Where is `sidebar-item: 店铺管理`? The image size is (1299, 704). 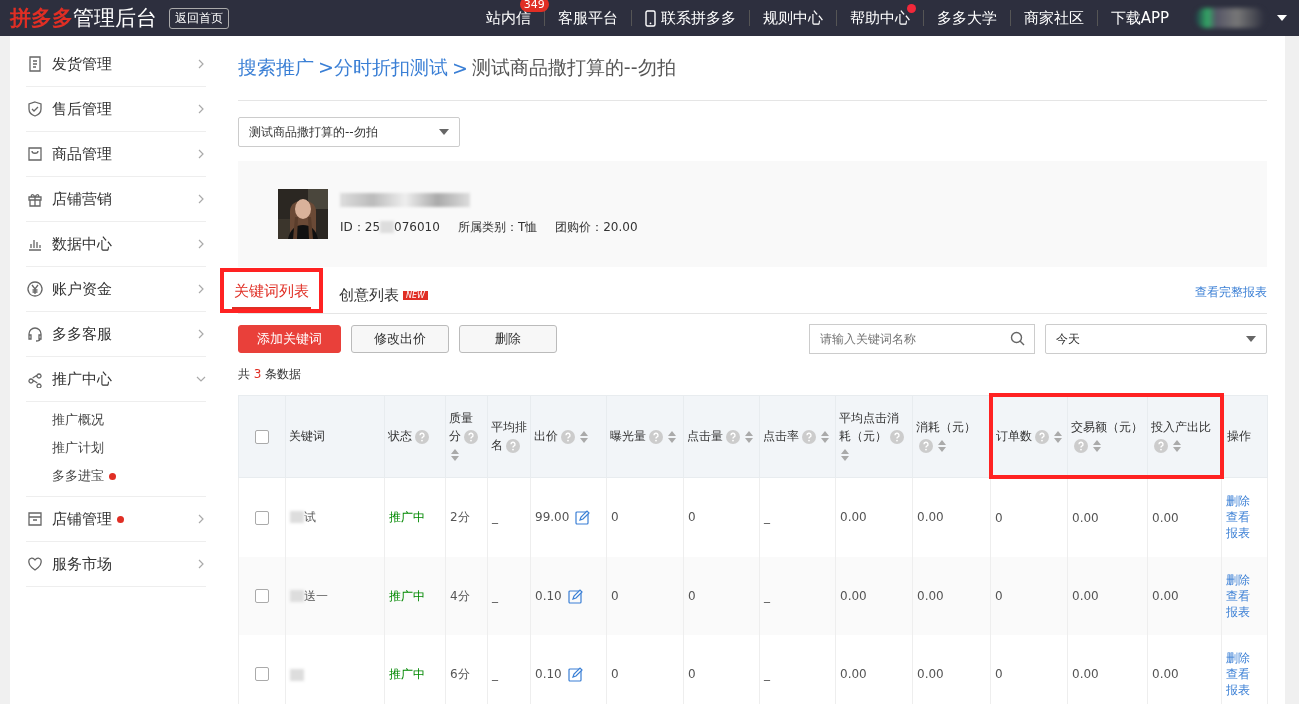
sidebar-item: 店铺管理 is located at coordinates (116, 519).